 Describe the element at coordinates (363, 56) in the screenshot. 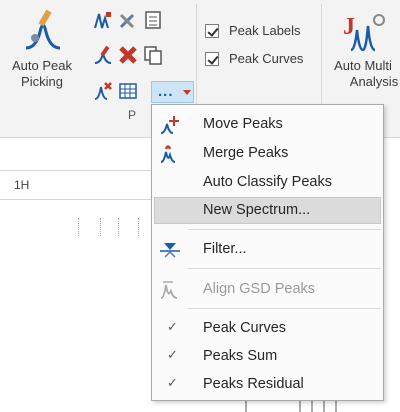

I see `auto-multi-analysis-button: J Auto Multi Analysis` at that location.